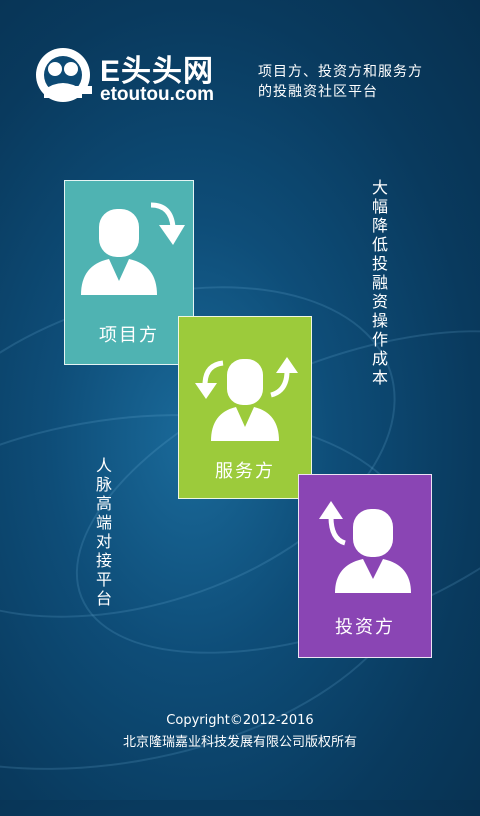  What do you see at coordinates (318, 92) in the screenshot?
I see `tagline-line-2: 的投融资社区平台` at bounding box center [318, 92].